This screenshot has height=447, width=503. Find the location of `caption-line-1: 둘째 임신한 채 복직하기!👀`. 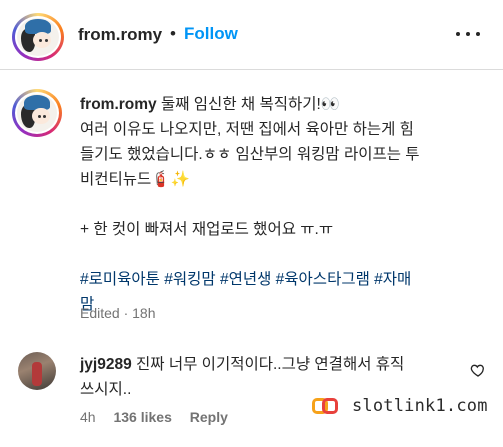

caption-line-1: 둘째 임신한 채 복직하기!👀 is located at coordinates (250, 104).